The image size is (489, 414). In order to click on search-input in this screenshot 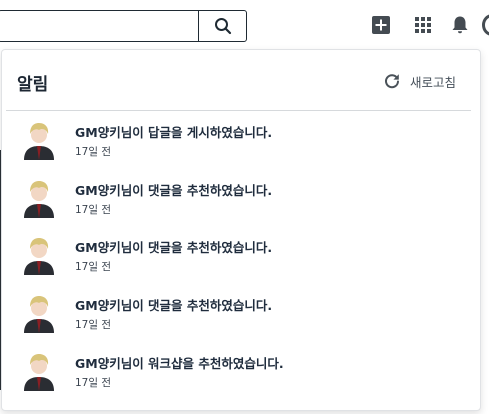, I will do `click(123, 26)`.